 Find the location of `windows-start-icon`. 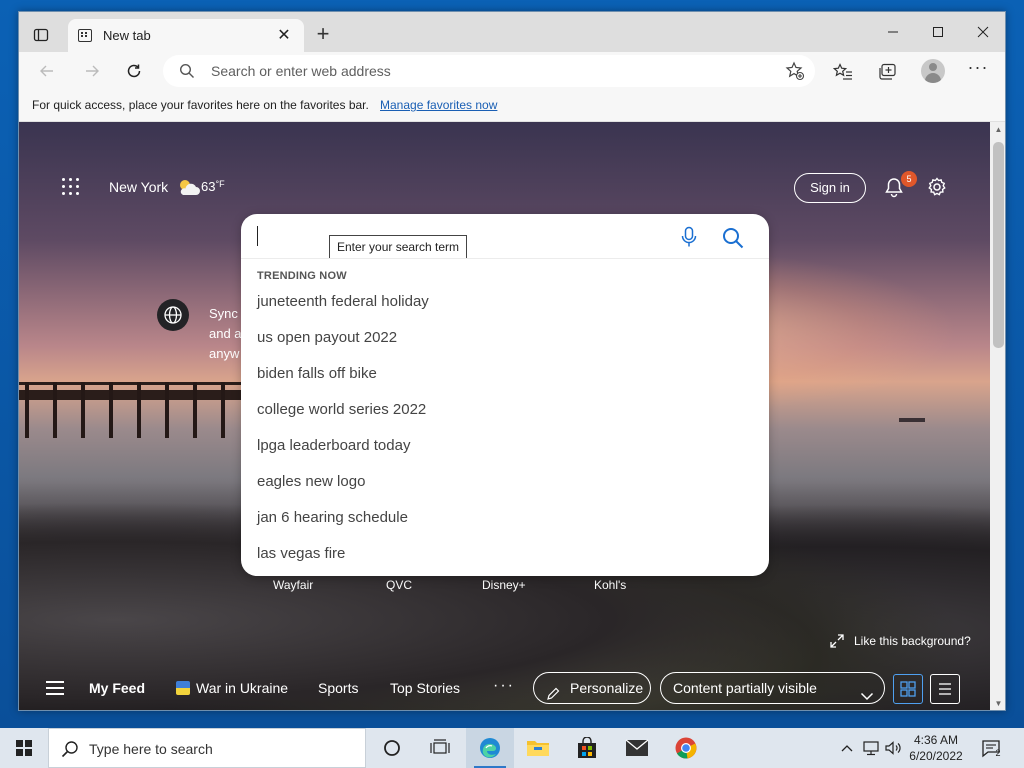

windows-start-icon is located at coordinates (24, 748).